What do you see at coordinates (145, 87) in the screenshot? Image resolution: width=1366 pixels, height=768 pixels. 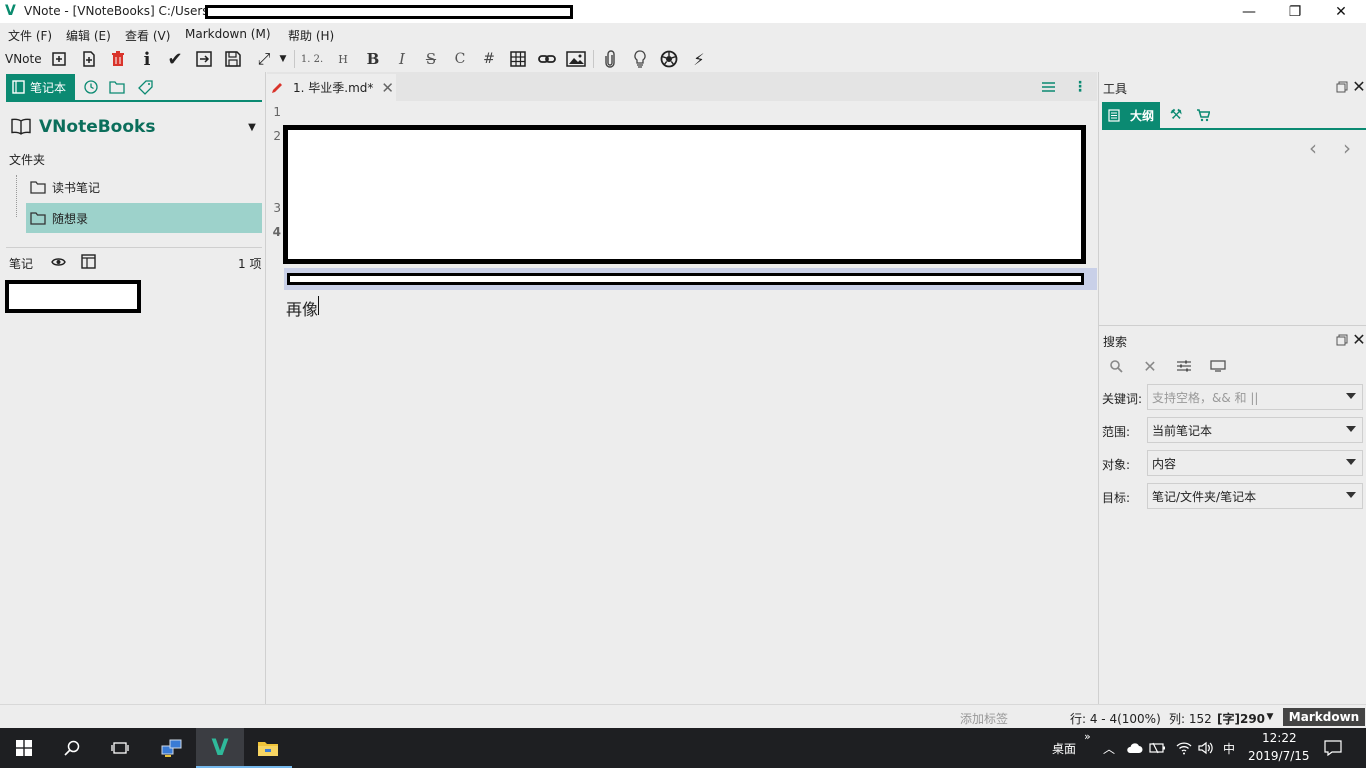 I see `tag-icon` at bounding box center [145, 87].